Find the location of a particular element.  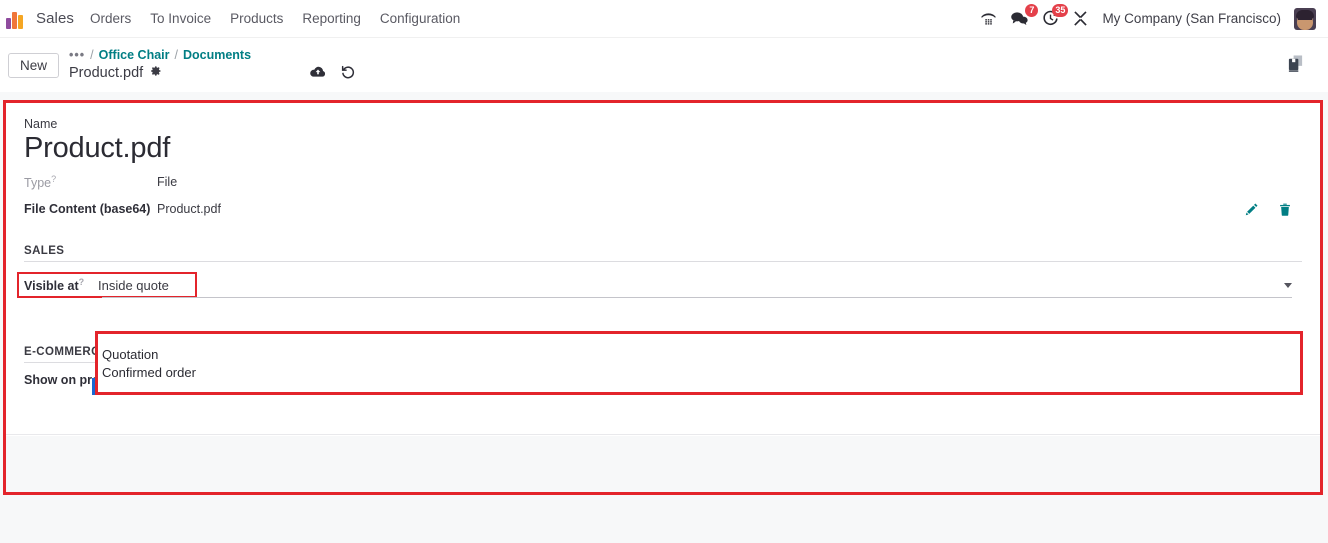

name-field-label: Name is located at coordinates (41, 124).